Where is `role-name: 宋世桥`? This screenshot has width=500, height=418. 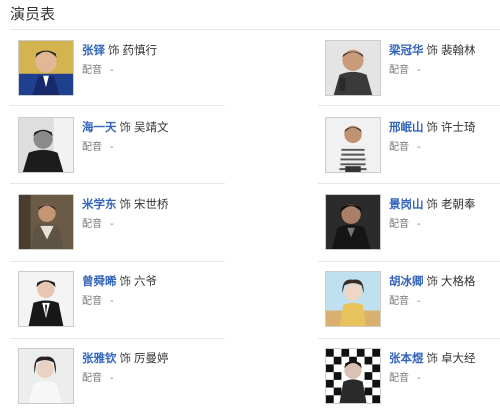 role-name: 宋世桥 is located at coordinates (151, 204).